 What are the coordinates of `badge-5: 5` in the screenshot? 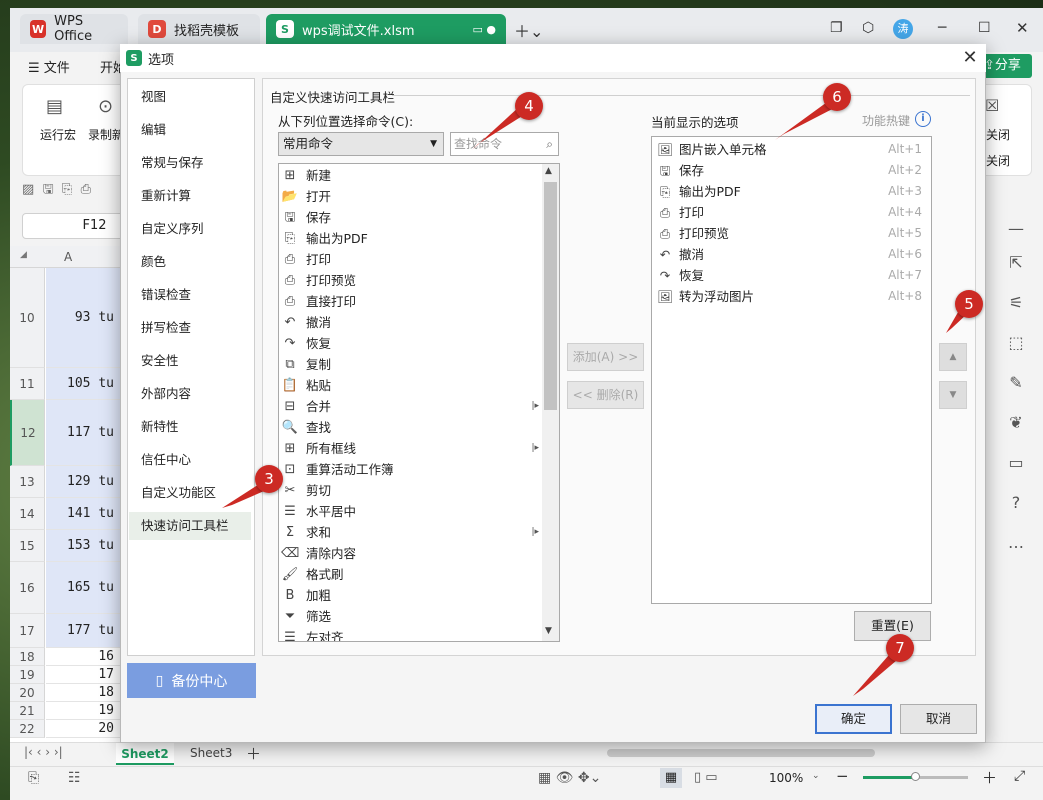 It's located at (969, 304).